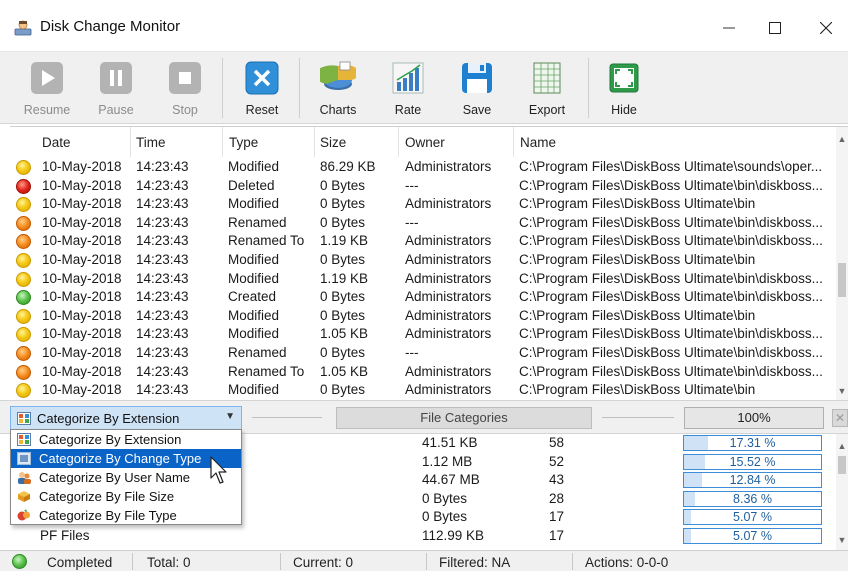 This screenshot has height=571, width=848. What do you see at coordinates (280, 561) in the screenshot?
I see `status-divider` at bounding box center [280, 561].